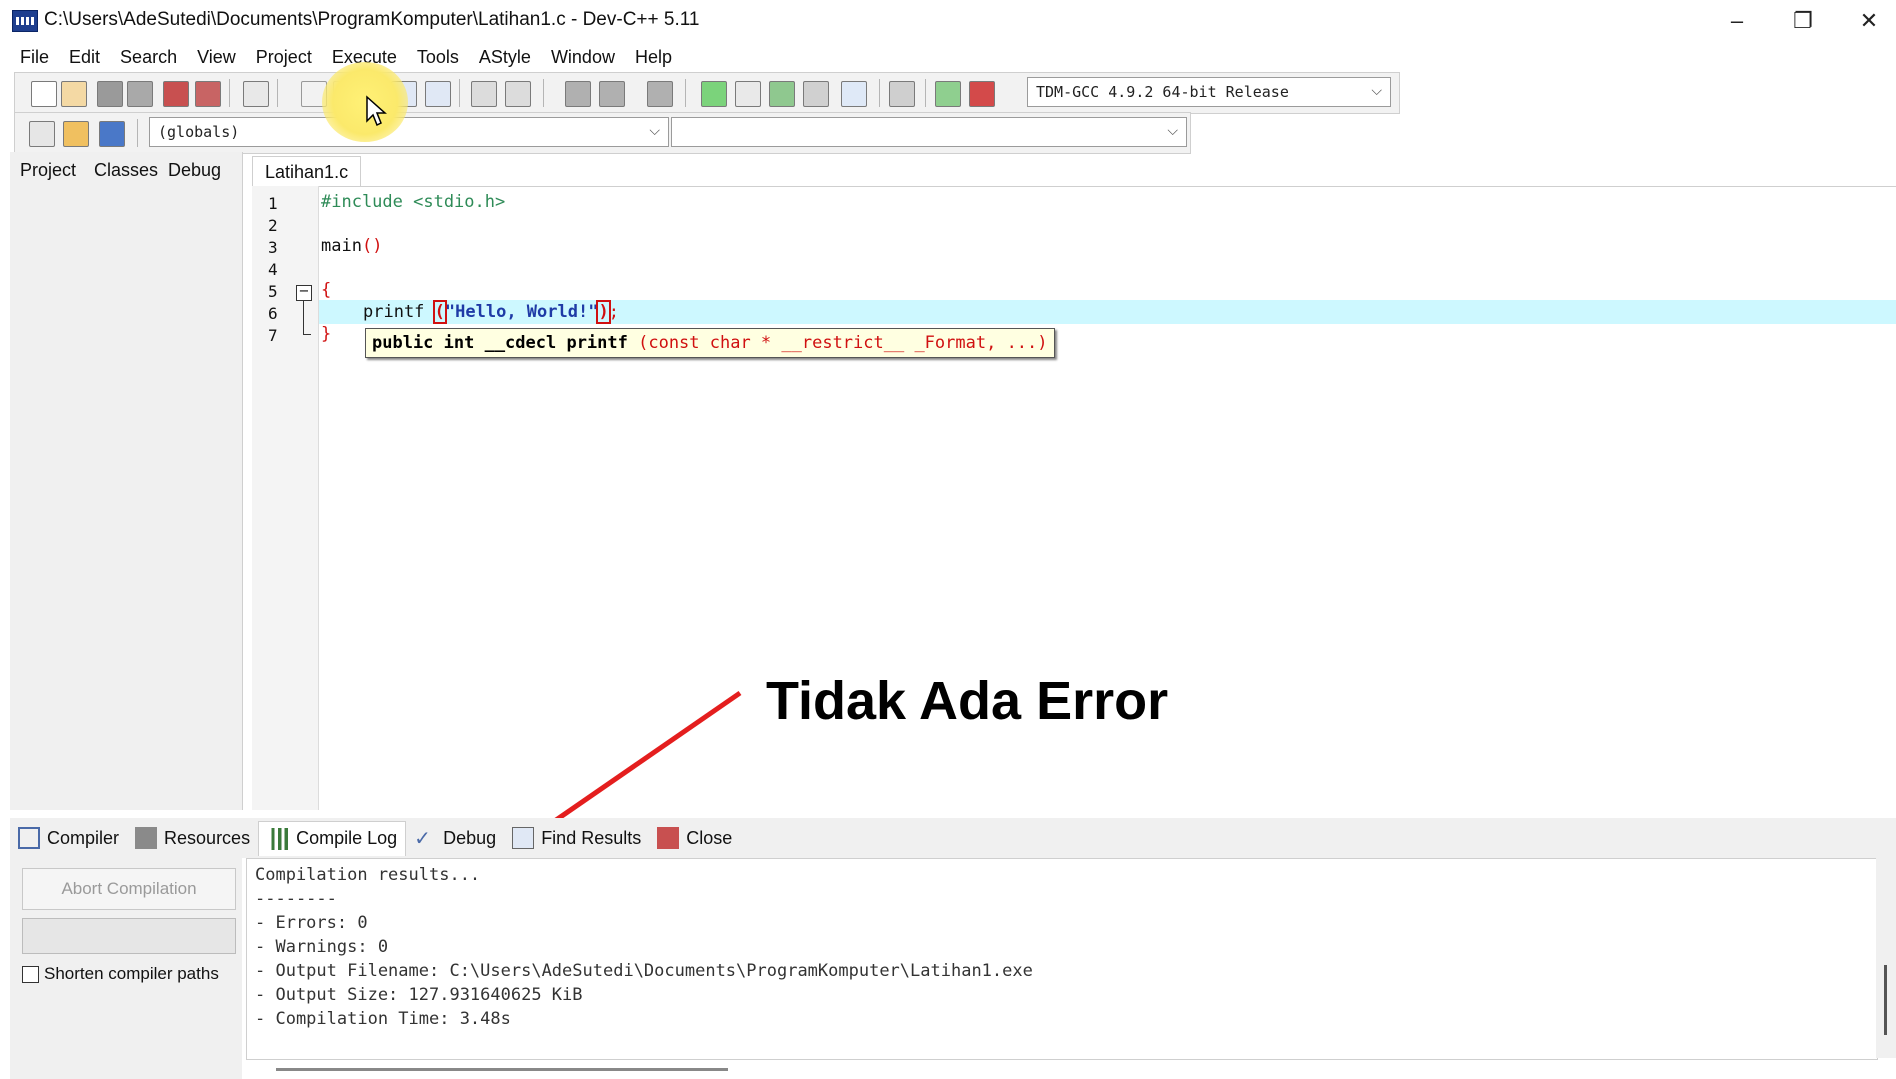 Image resolution: width=1896 pixels, height=1079 pixels. What do you see at coordinates (748, 94) in the screenshot?
I see `run-icon` at bounding box center [748, 94].